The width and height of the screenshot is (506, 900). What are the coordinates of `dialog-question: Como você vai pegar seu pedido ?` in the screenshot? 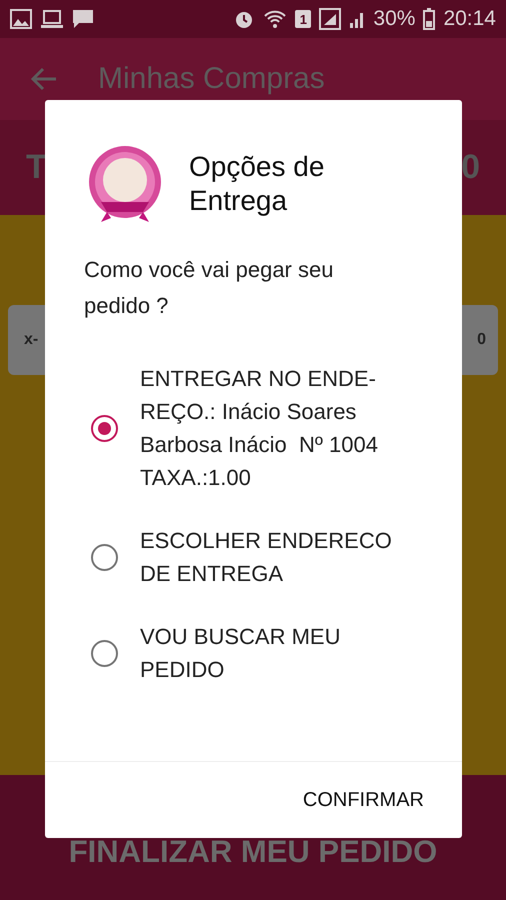 It's located at (208, 288).